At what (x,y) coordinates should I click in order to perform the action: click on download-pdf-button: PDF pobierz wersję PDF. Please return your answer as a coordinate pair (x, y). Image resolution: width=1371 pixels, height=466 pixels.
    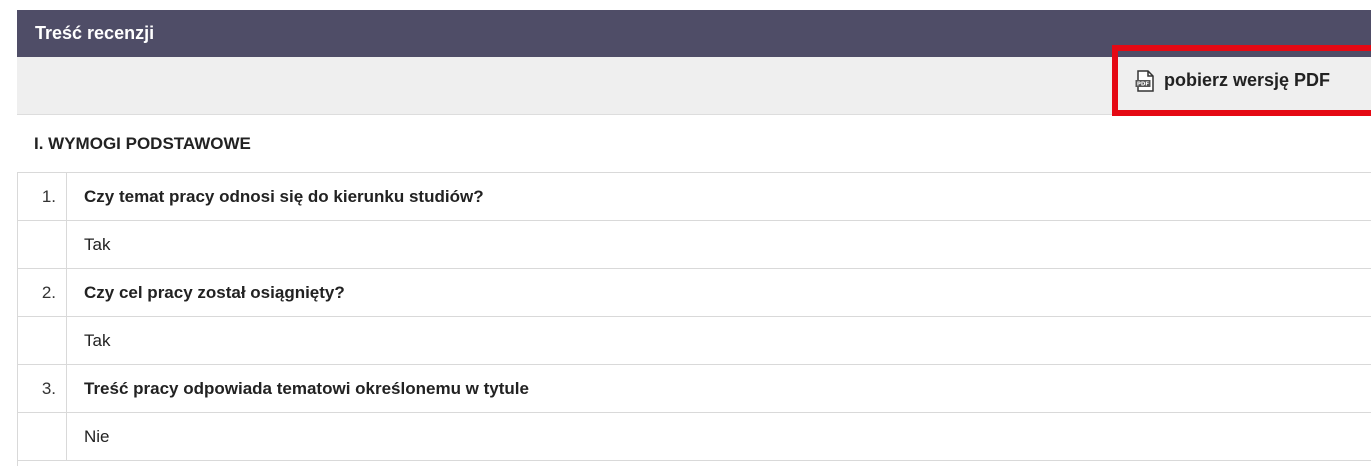
    Looking at the image, I should click on (1241, 80).